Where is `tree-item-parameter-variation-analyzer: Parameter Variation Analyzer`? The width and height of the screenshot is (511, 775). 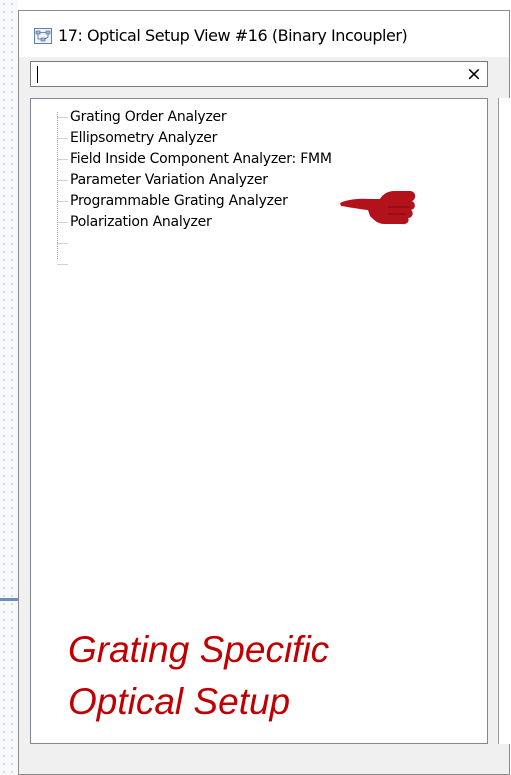 tree-item-parameter-variation-analyzer: Parameter Variation Analyzer is located at coordinates (201, 180).